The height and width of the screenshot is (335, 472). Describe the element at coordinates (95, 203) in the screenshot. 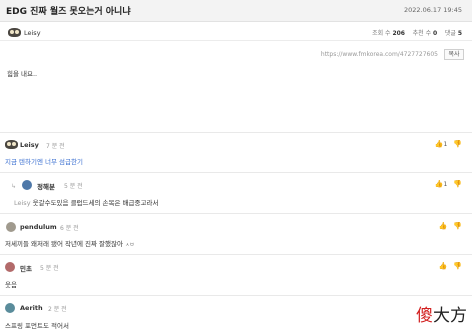

I see `comment-text-body: 웃갈수도있음 클럽드세의 손목은 배급중고라서` at that location.